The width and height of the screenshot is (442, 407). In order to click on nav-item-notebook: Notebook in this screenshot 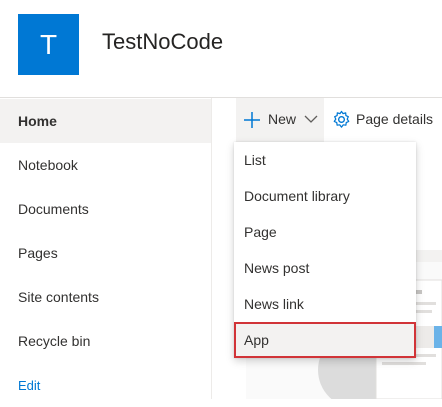, I will do `click(105, 165)`.